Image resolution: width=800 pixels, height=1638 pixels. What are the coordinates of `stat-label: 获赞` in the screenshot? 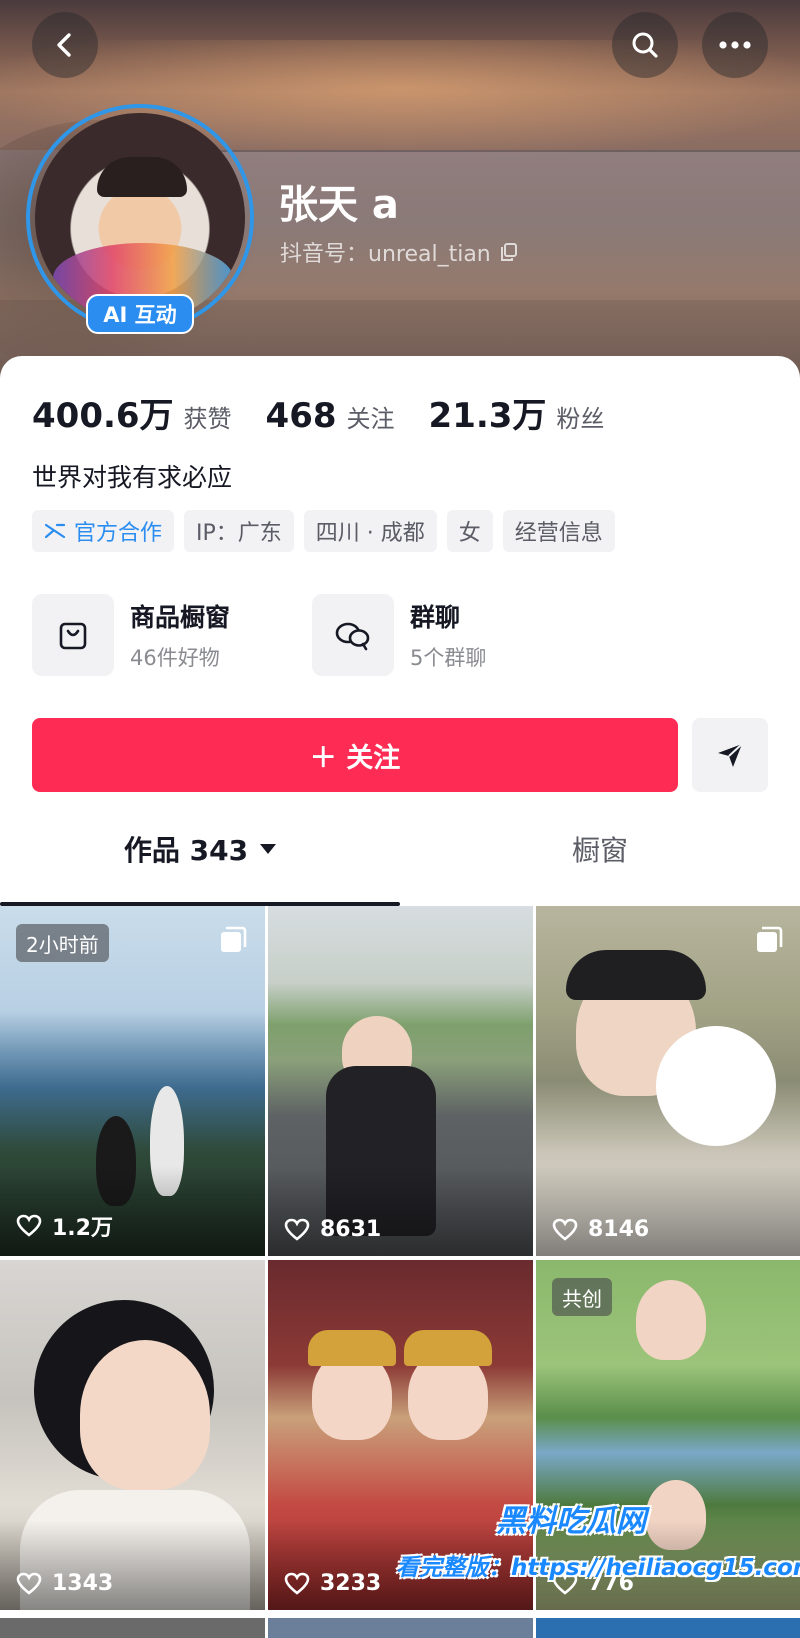 It's located at (207, 419).